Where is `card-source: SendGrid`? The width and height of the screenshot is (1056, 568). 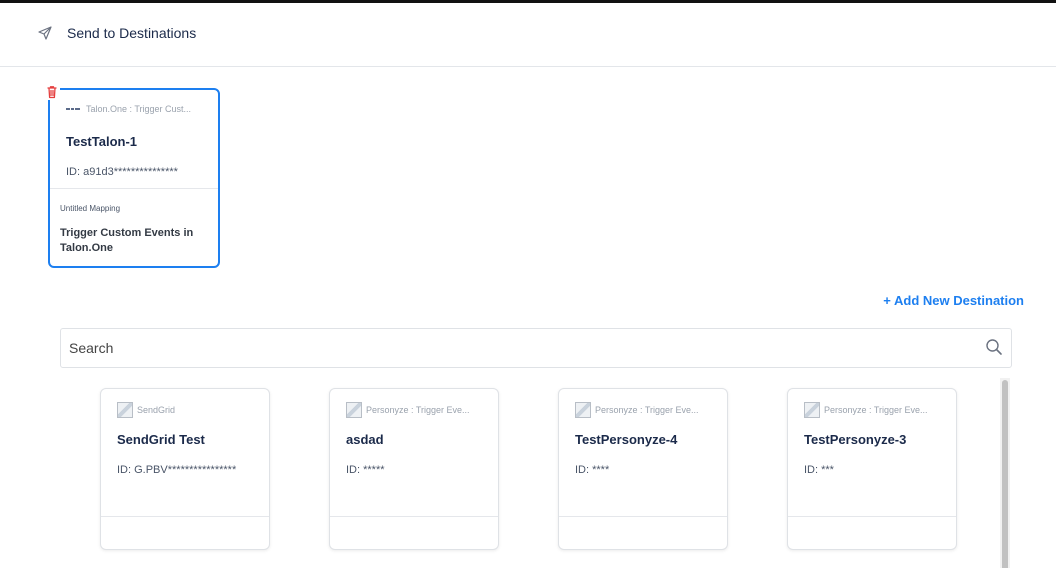
card-source: SendGrid is located at coordinates (187, 410).